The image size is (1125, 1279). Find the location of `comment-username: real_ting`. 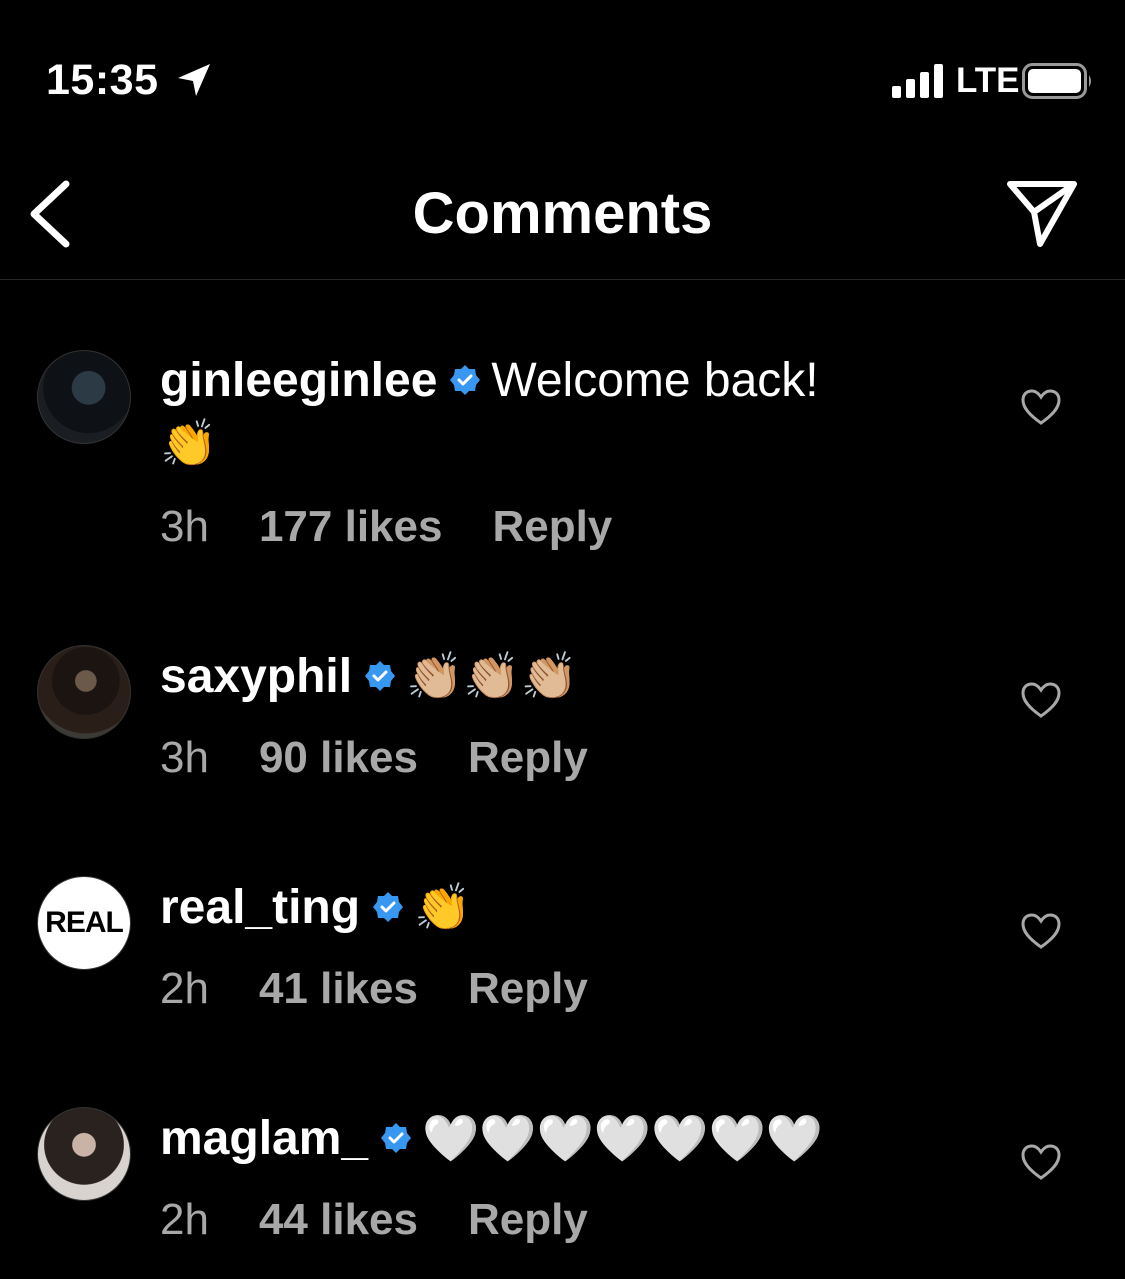

comment-username: real_ting is located at coordinates (260, 907).